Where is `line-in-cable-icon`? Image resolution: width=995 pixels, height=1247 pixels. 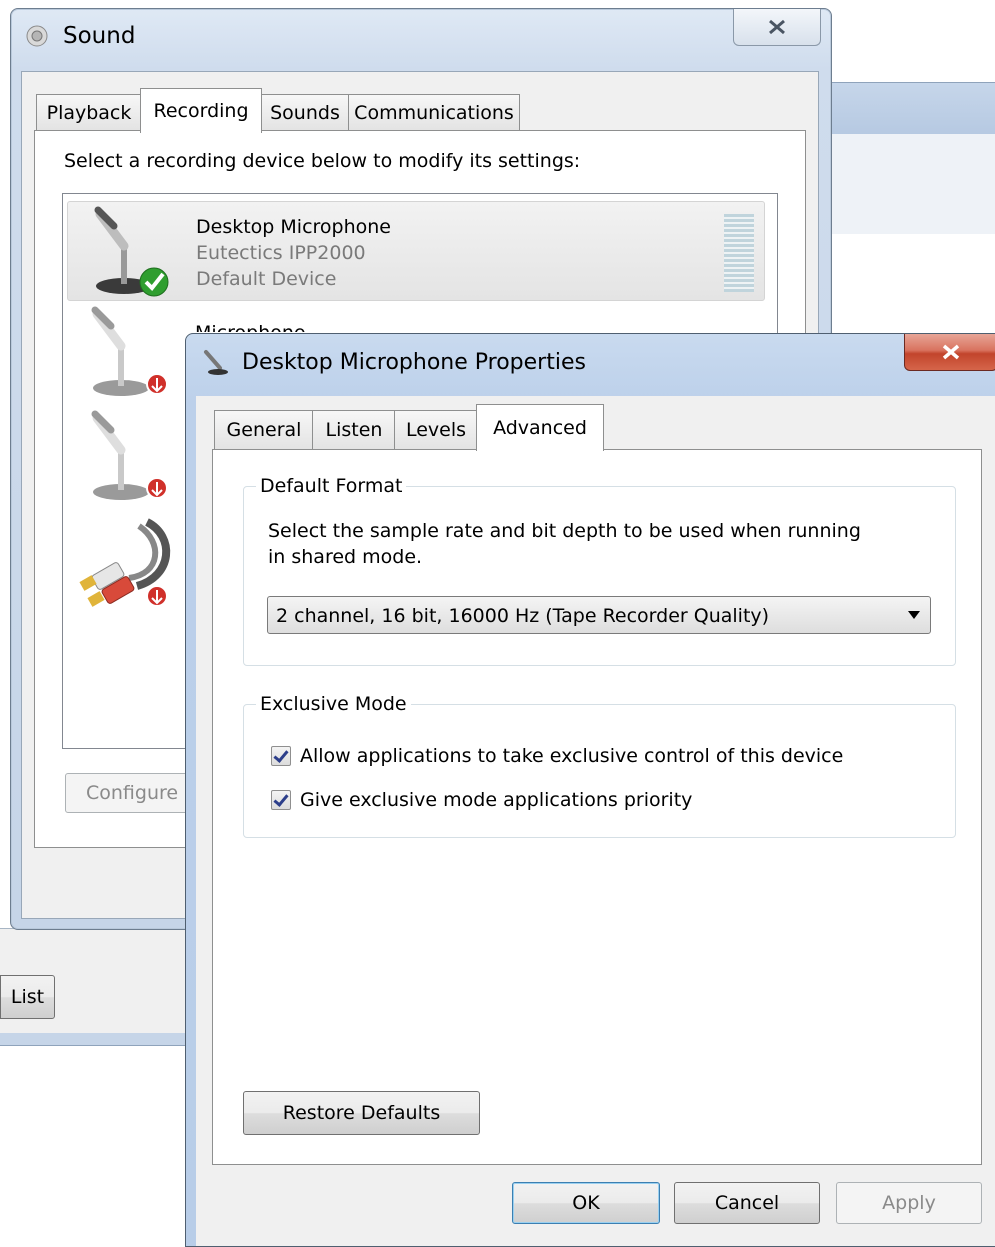
line-in-cable-icon is located at coordinates (125, 562).